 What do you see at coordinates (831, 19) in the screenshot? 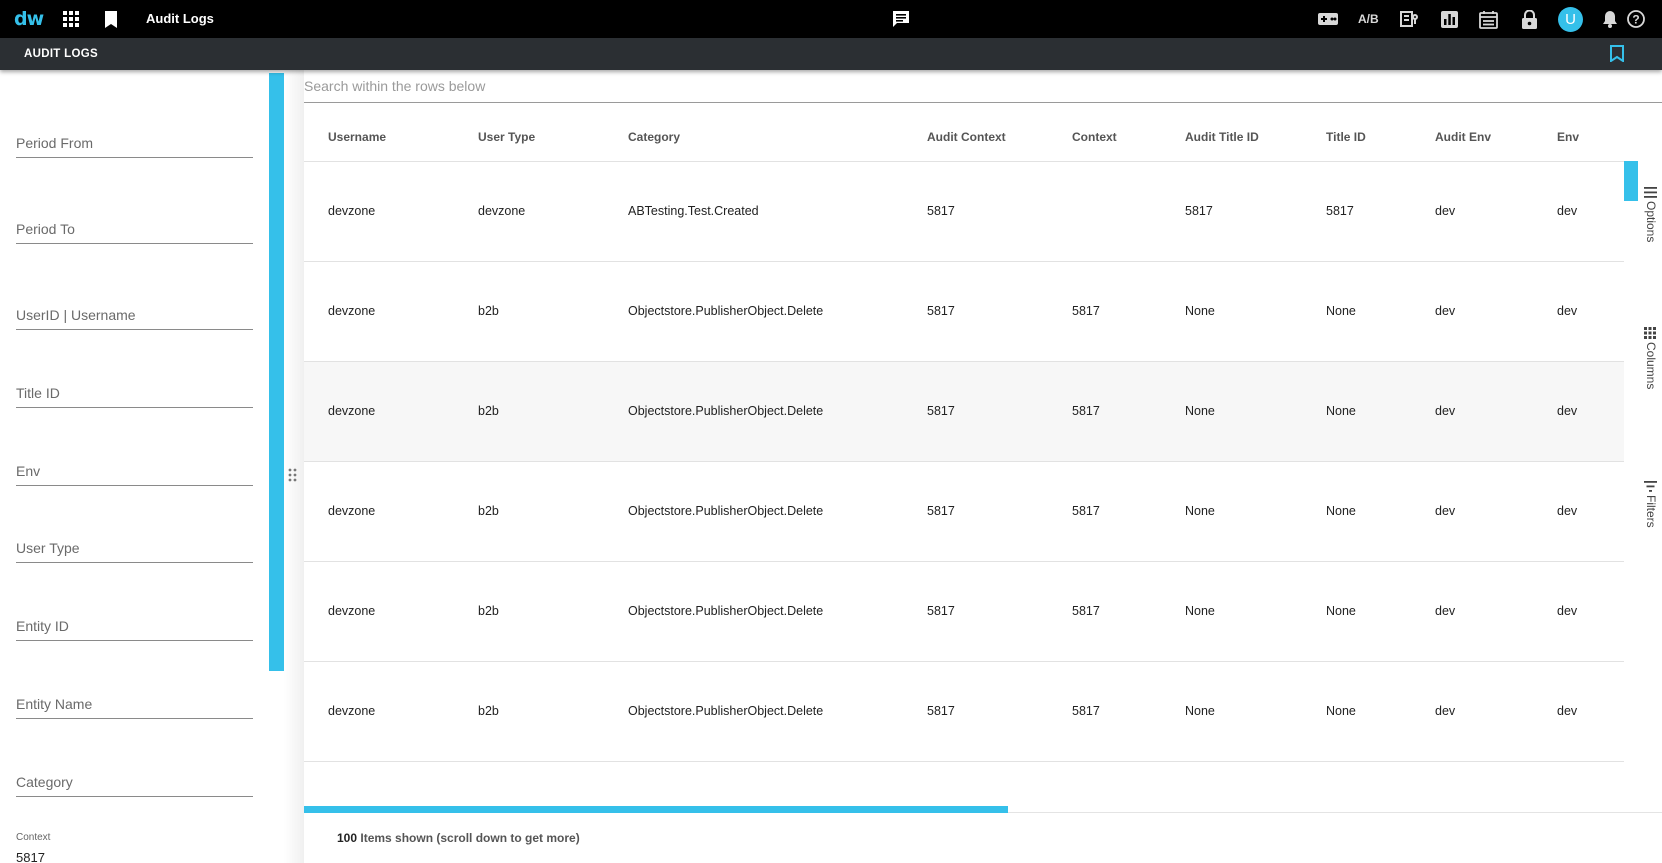
I see `top-bar: dw Audit Logs A/B U ?` at bounding box center [831, 19].